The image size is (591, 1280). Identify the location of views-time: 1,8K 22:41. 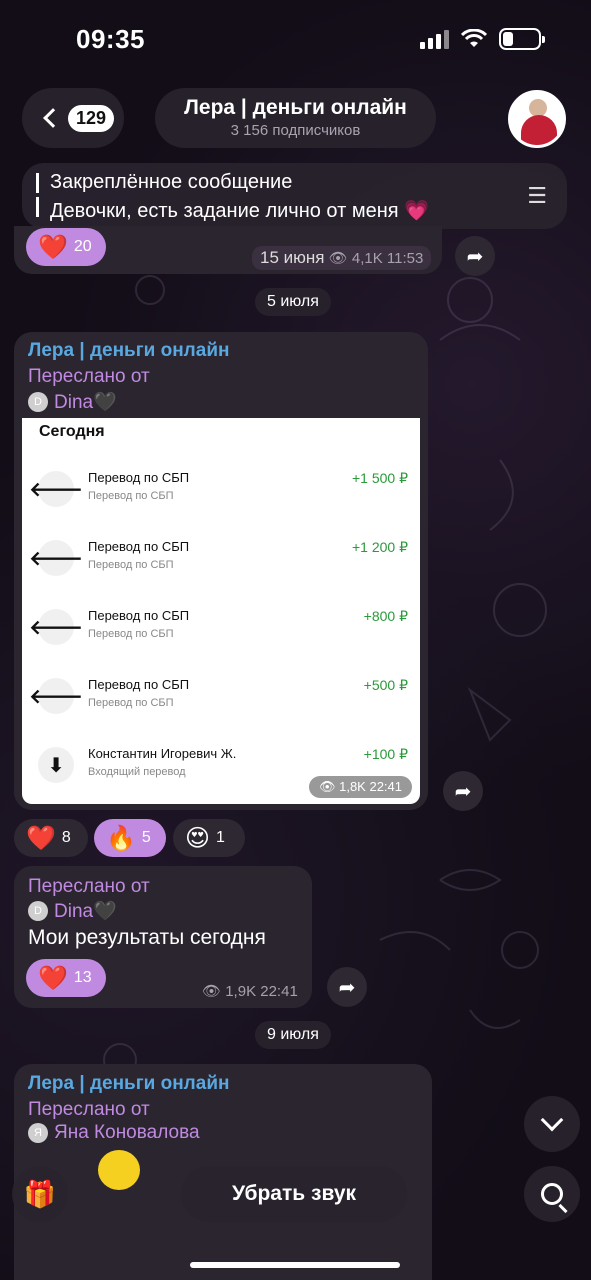
(370, 786).